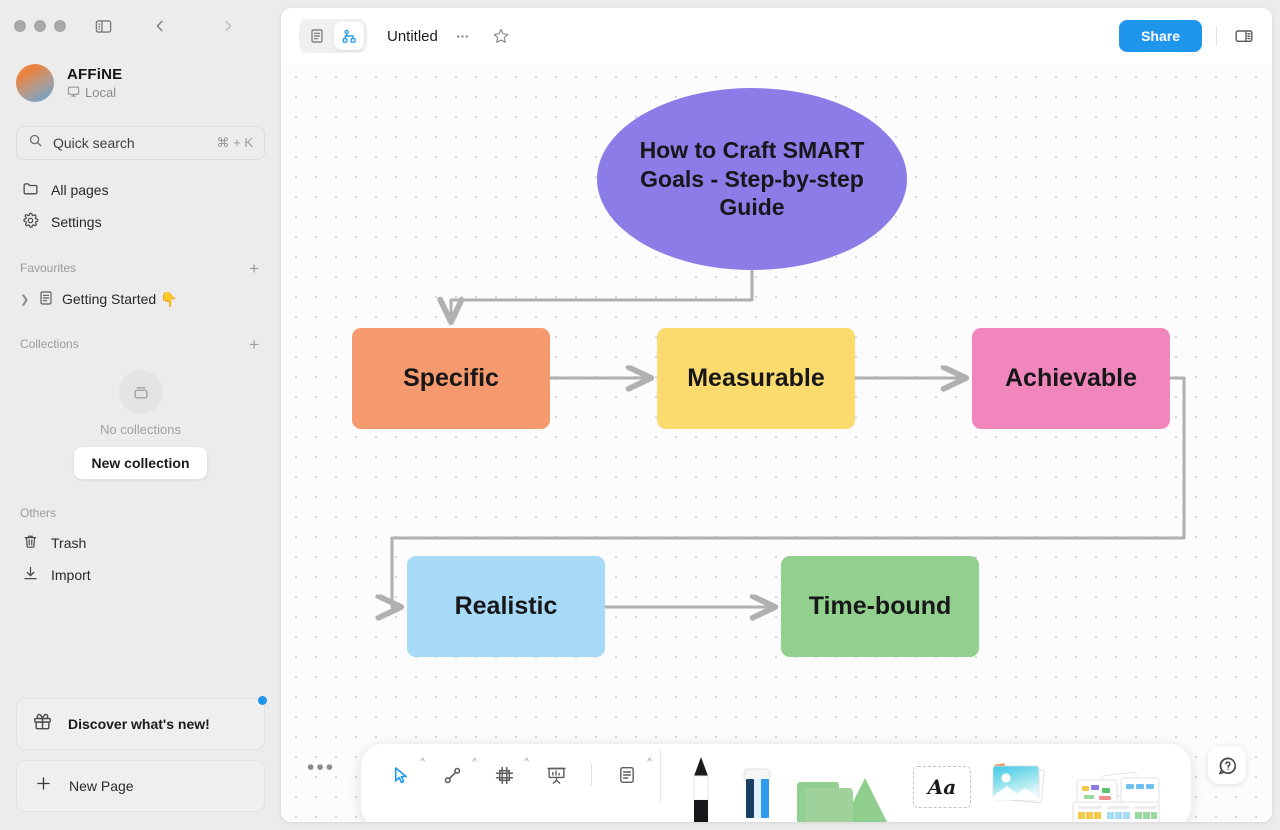 This screenshot has width=1280, height=830. What do you see at coordinates (602, 296) in the screenshot?
I see `connector-root-specific` at bounding box center [602, 296].